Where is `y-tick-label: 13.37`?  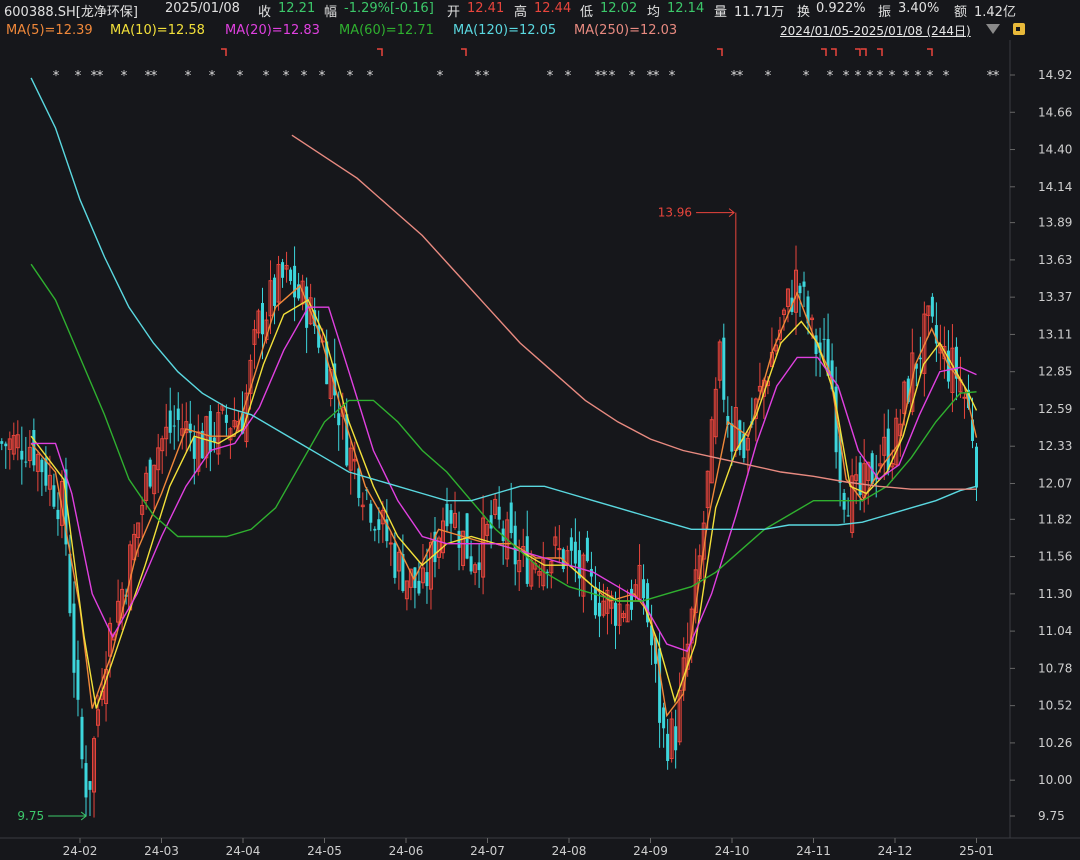
y-tick-label: 13.37 is located at coordinates (1055, 297).